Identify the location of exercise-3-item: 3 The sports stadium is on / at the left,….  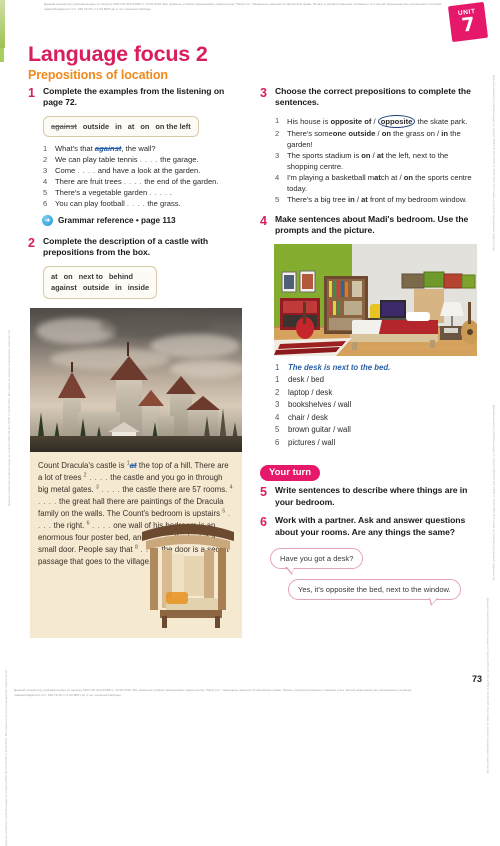
(376, 161).